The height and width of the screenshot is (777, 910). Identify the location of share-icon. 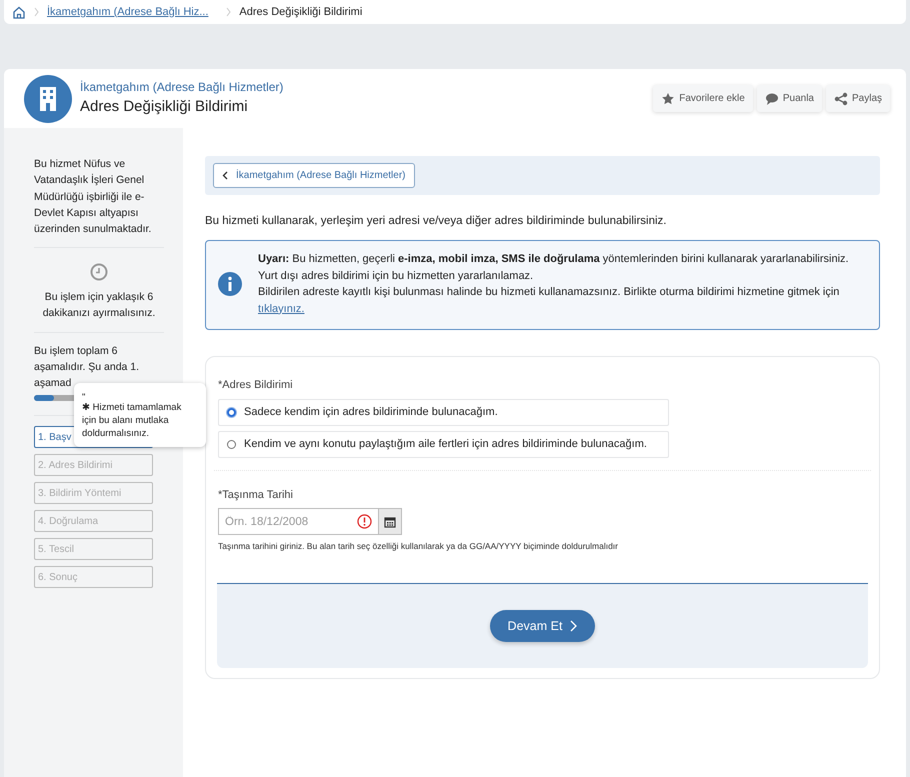
(841, 99).